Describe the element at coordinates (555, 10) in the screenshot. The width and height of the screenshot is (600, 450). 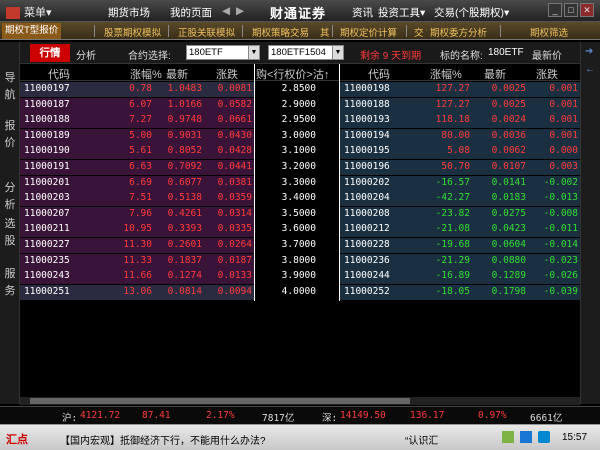
I see `minimize-icon: _` at that location.